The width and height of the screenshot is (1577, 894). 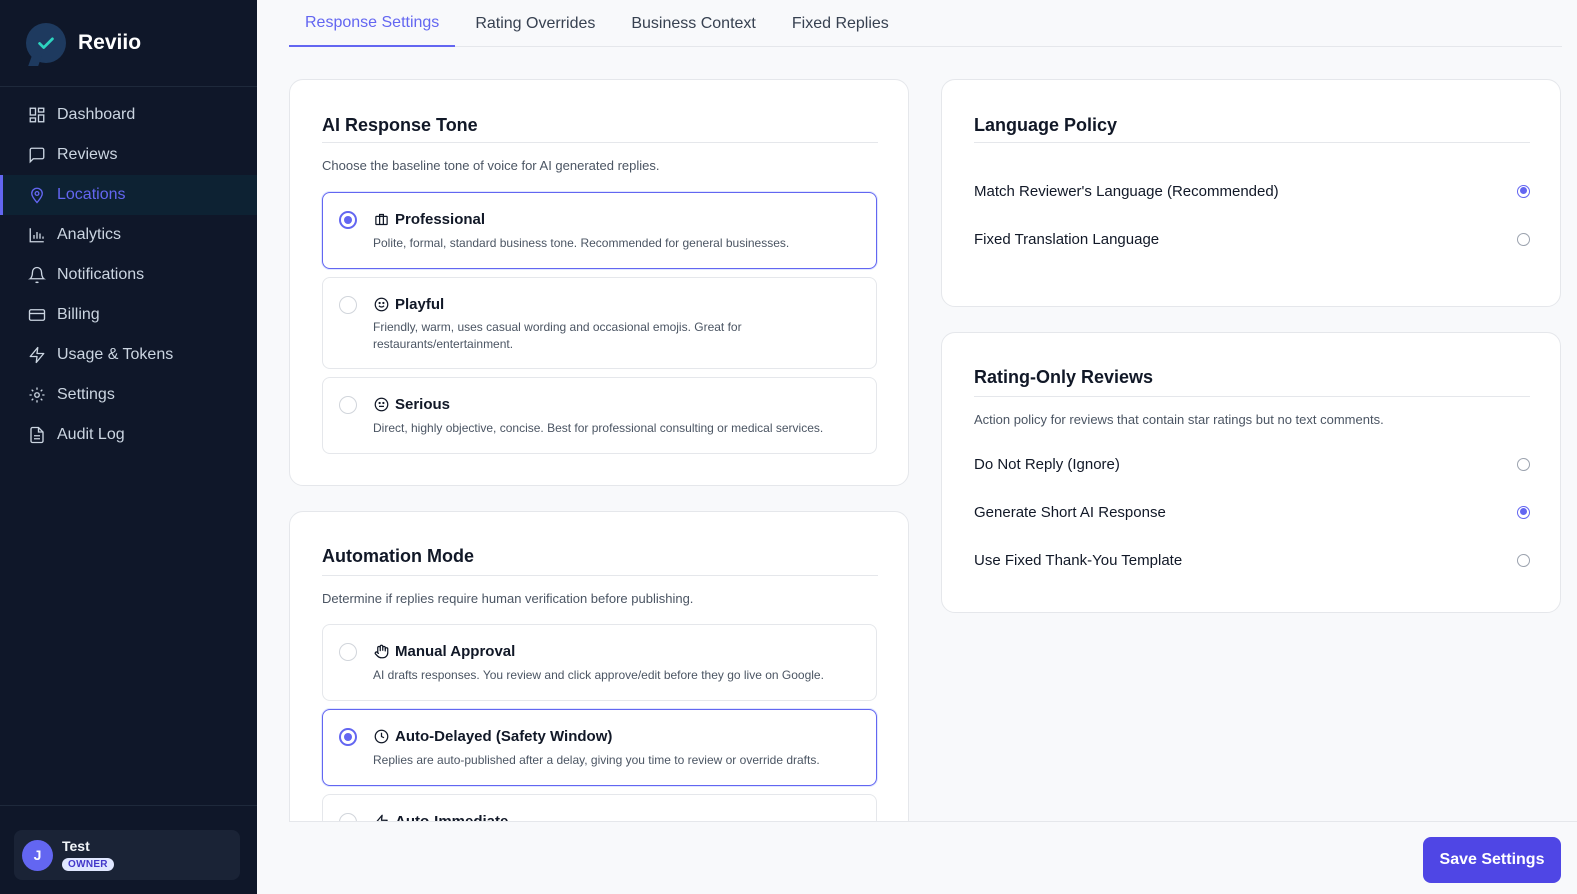 What do you see at coordinates (451, 817) in the screenshot?
I see `option-title: Auto-Immediate` at bounding box center [451, 817].